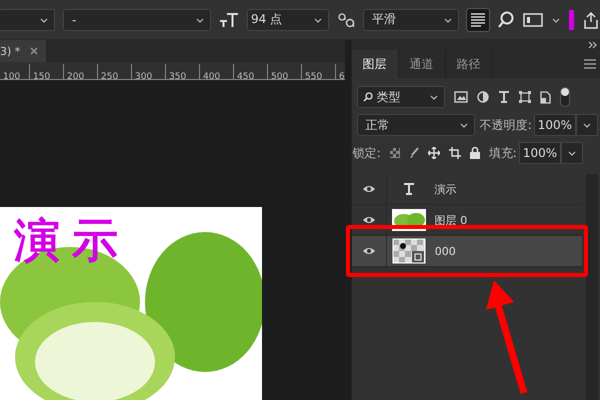 Image resolution: width=600 pixels, height=400 pixels. Describe the element at coordinates (593, 45) in the screenshot. I see `collapse-icon` at that location.